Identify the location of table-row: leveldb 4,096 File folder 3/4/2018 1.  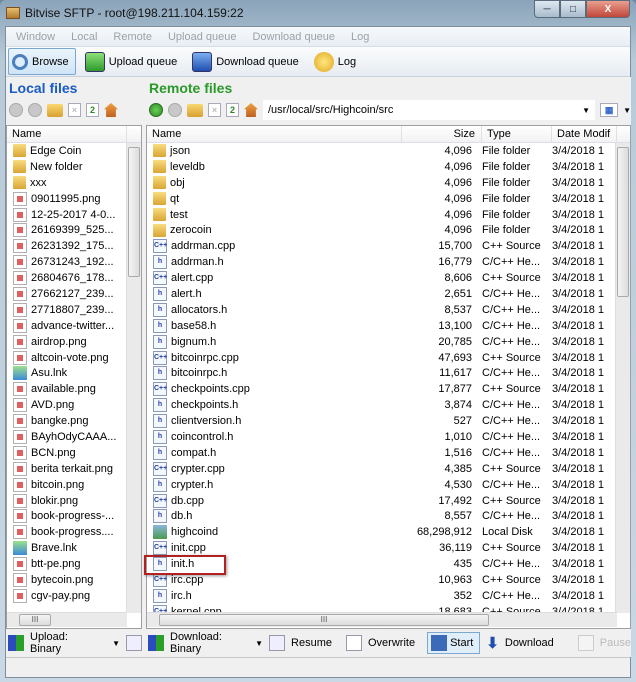
(388, 167).